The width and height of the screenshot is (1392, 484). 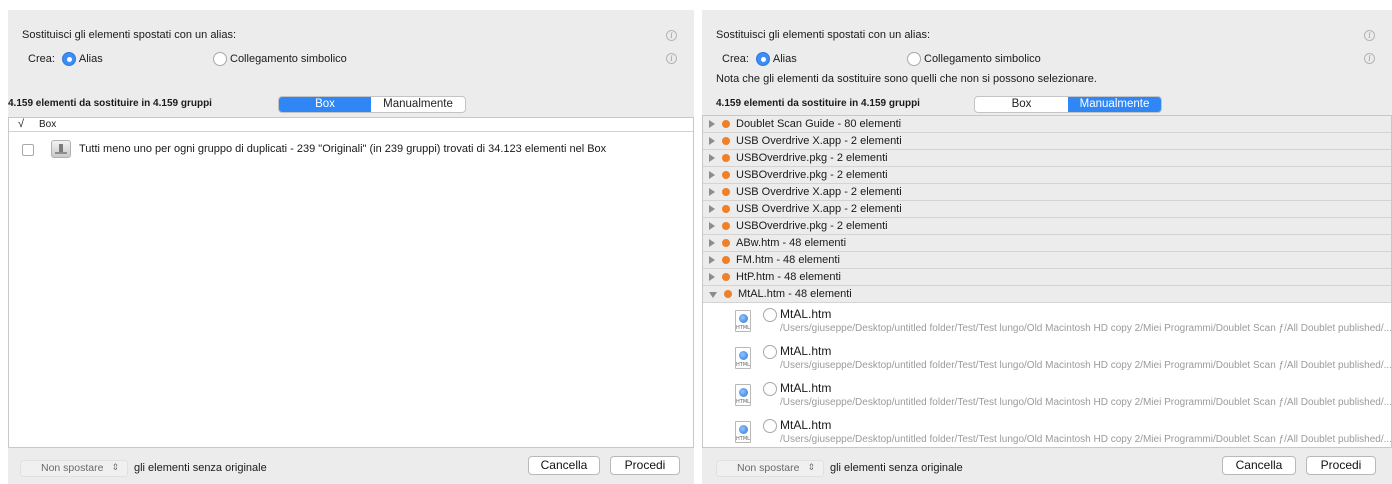 I want to click on mode-segmented-control: Box Manualmente, so click(x=1068, y=104).